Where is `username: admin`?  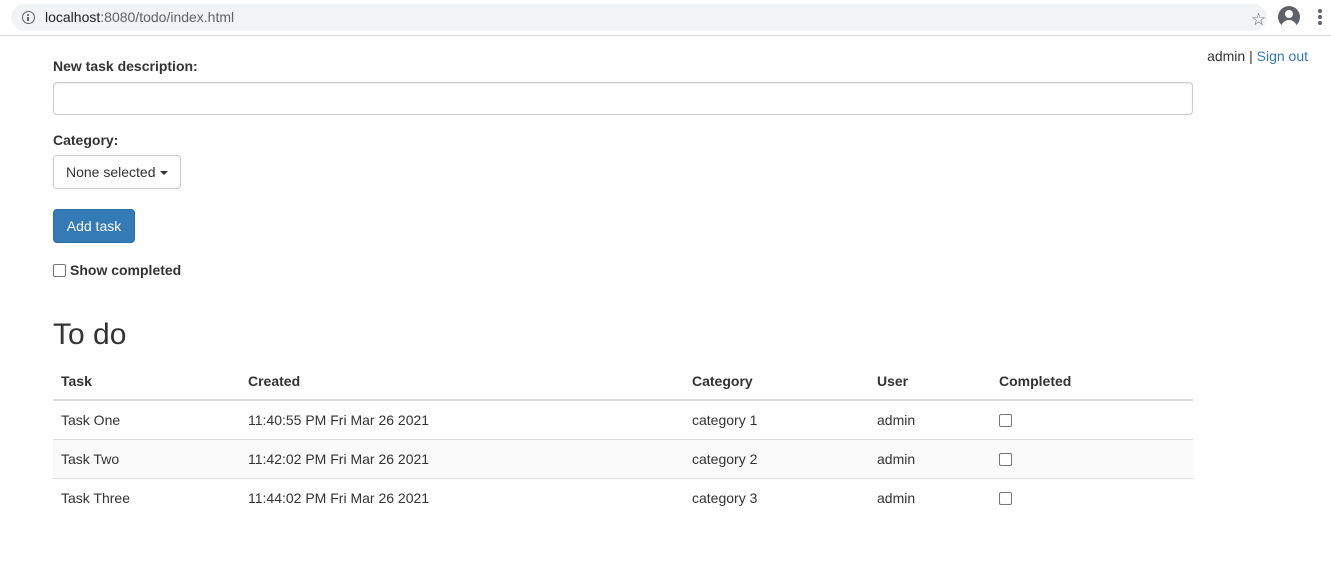
username: admin is located at coordinates (1226, 56).